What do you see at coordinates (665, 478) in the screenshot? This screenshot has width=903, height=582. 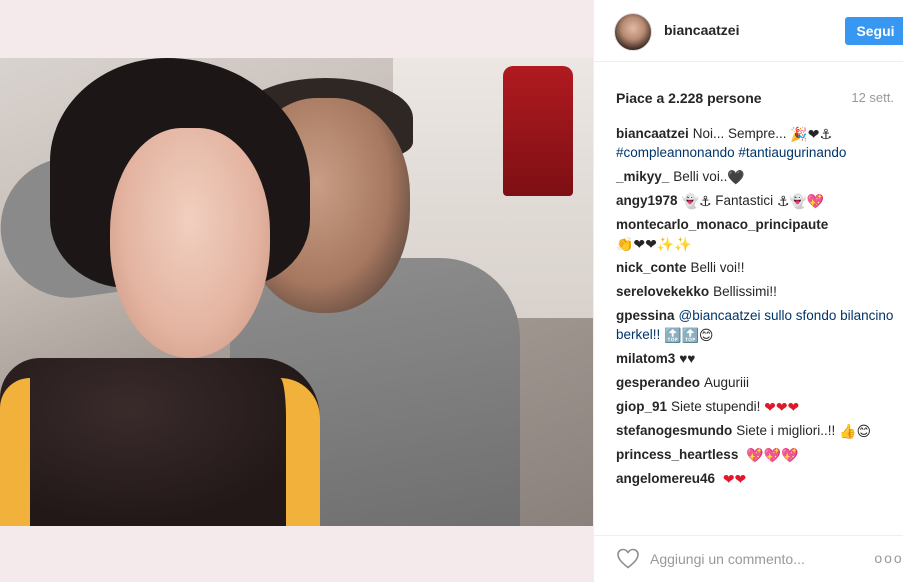 I see `comment-username: angelomereu46` at bounding box center [665, 478].